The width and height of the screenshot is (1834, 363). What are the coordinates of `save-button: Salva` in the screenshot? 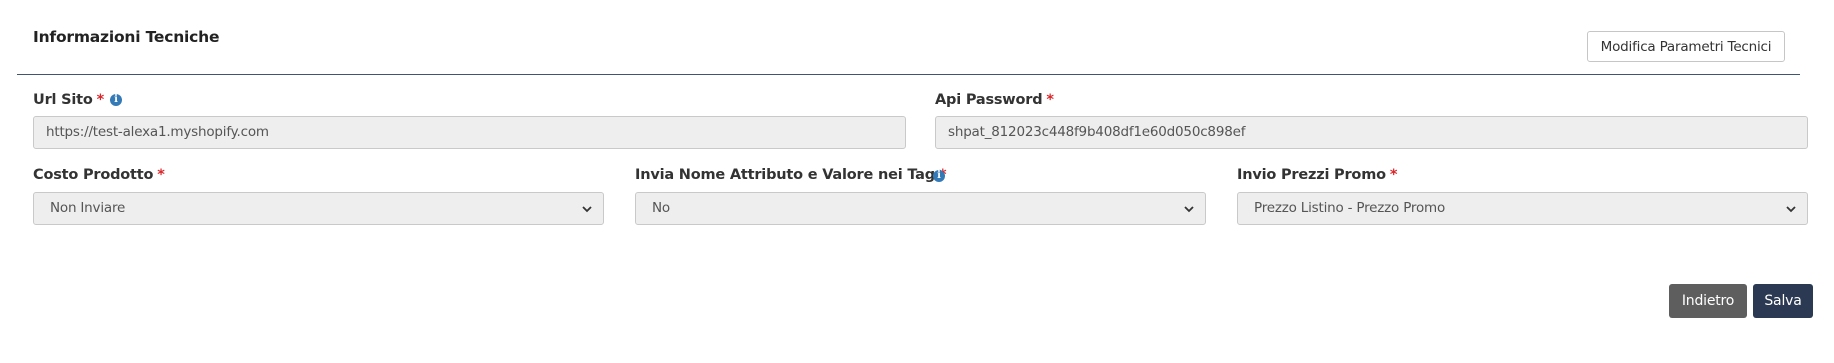 It's located at (1783, 301).